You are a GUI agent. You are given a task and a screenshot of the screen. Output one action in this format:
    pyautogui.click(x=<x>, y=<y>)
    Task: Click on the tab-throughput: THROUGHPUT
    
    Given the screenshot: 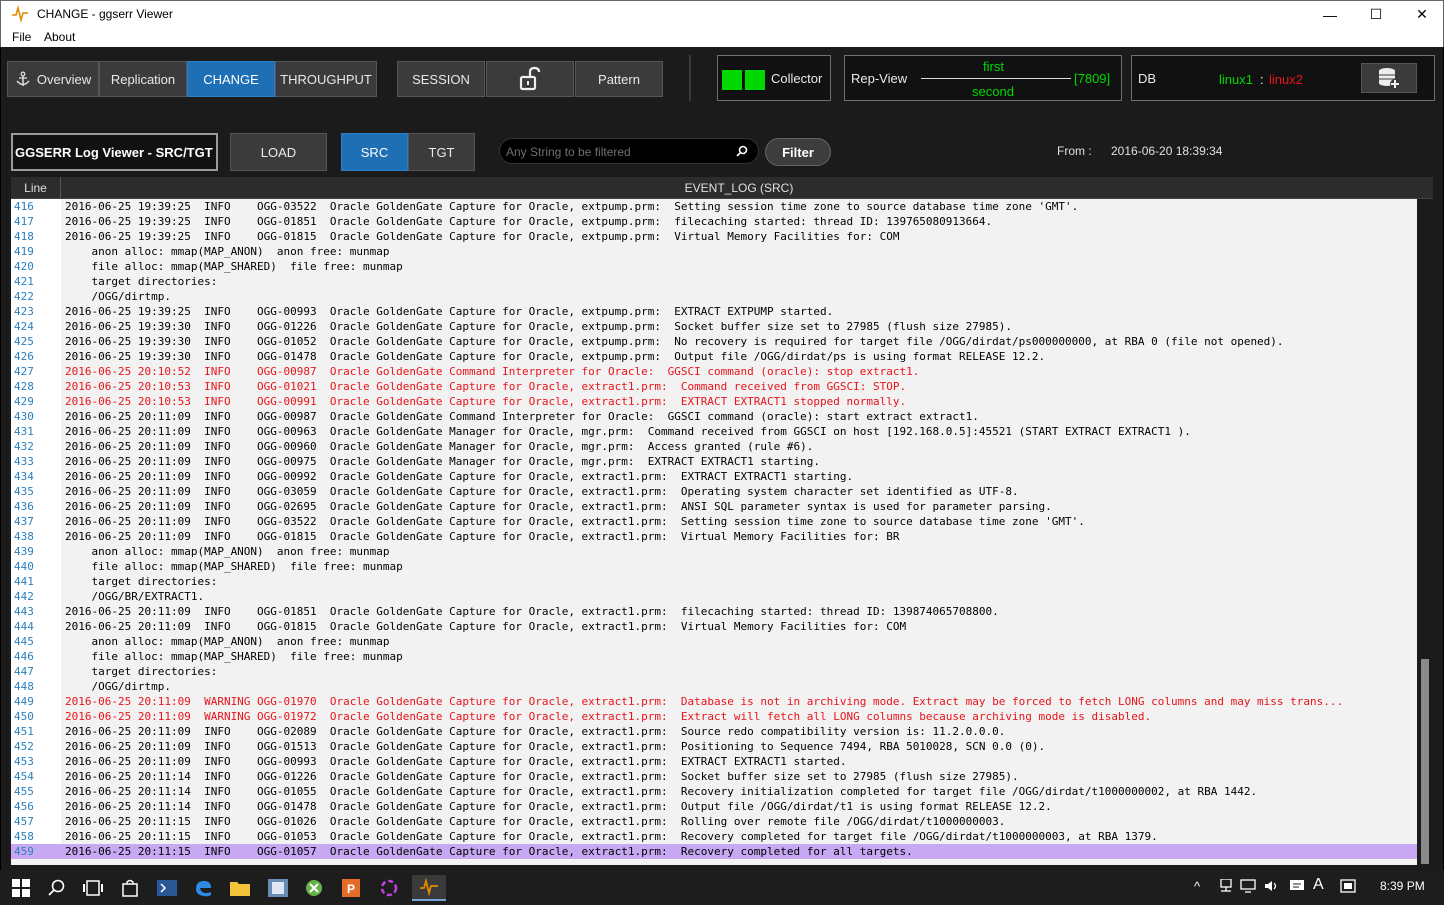 What is the action you would take?
    pyautogui.click(x=326, y=79)
    